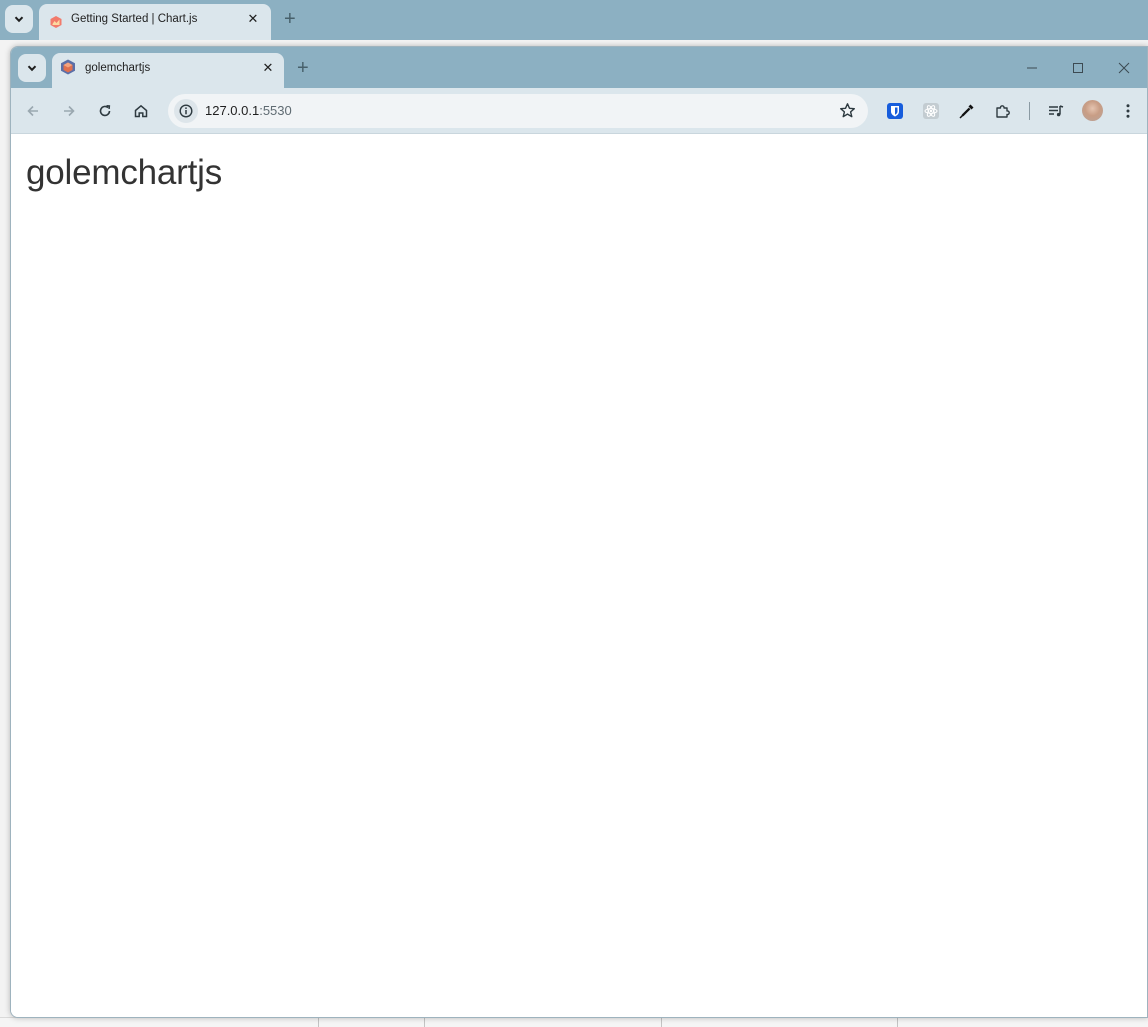 The width and height of the screenshot is (1148, 1027). I want to click on url-text: 127.0.0.1:5530, so click(248, 110).